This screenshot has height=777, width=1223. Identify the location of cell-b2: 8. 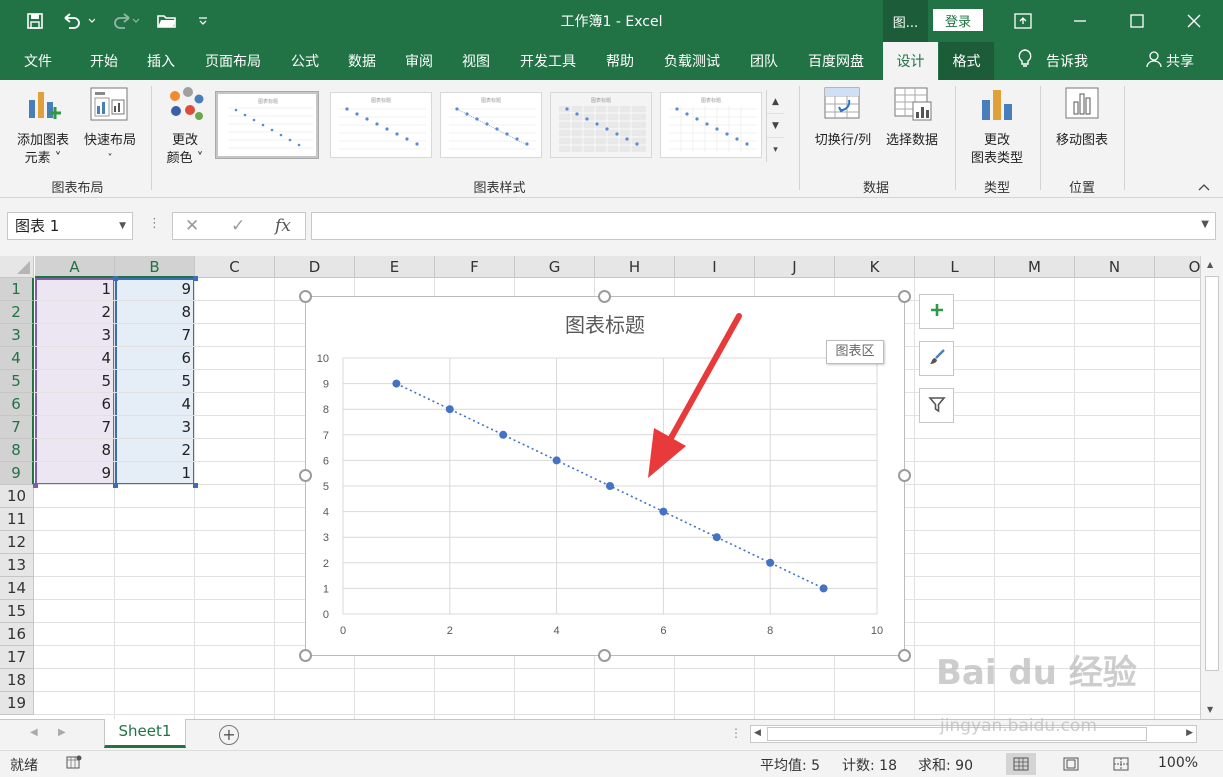
(155, 312).